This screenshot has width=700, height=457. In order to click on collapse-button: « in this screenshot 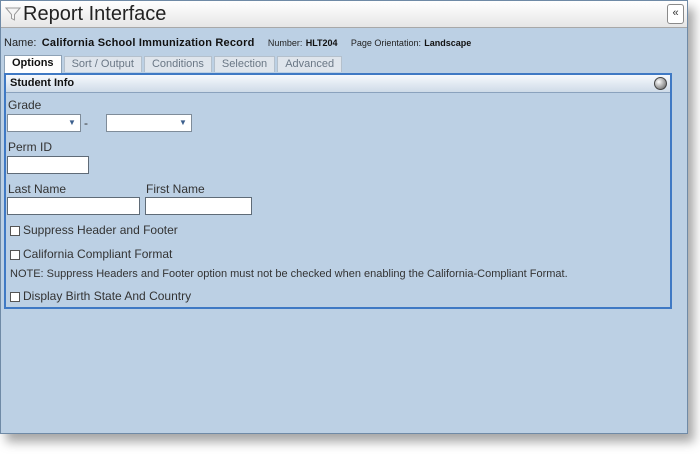, I will do `click(675, 14)`.